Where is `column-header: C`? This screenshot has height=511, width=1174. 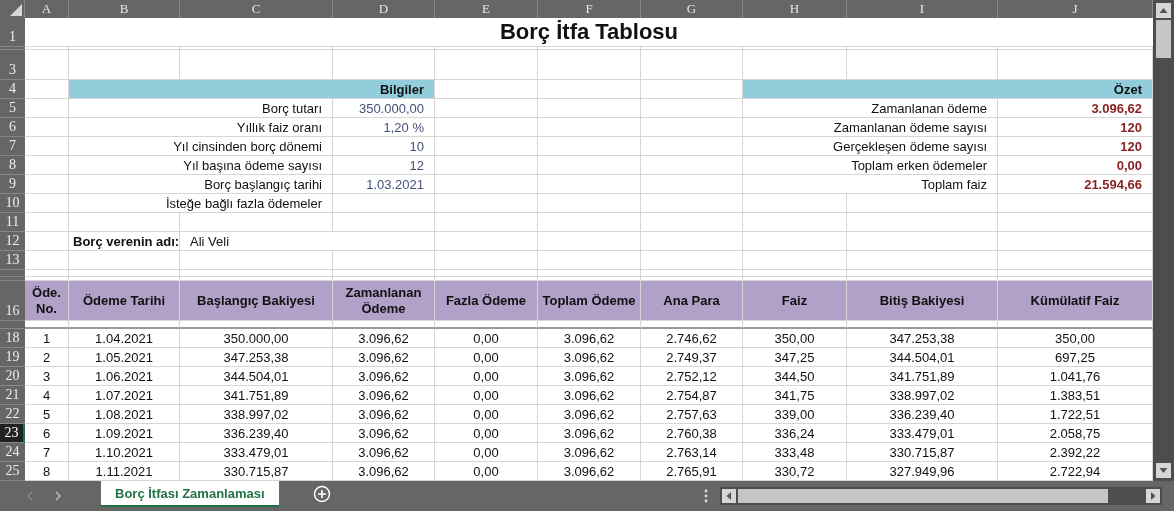
column-header: C is located at coordinates (256, 9).